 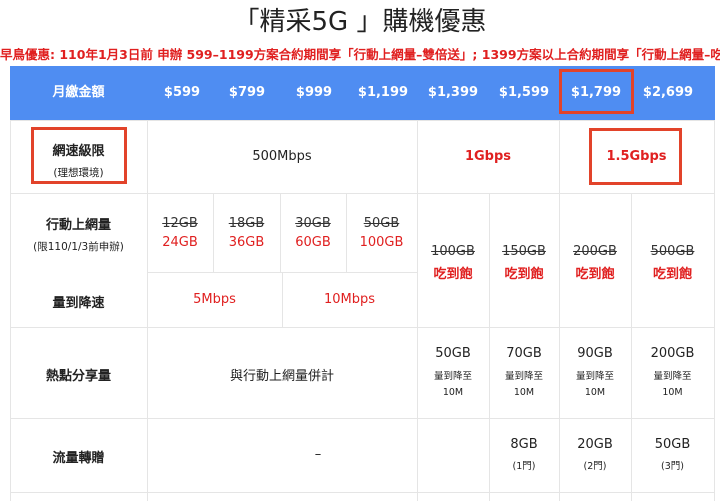 What do you see at coordinates (182, 92) in the screenshot?
I see `price-599: $599` at bounding box center [182, 92].